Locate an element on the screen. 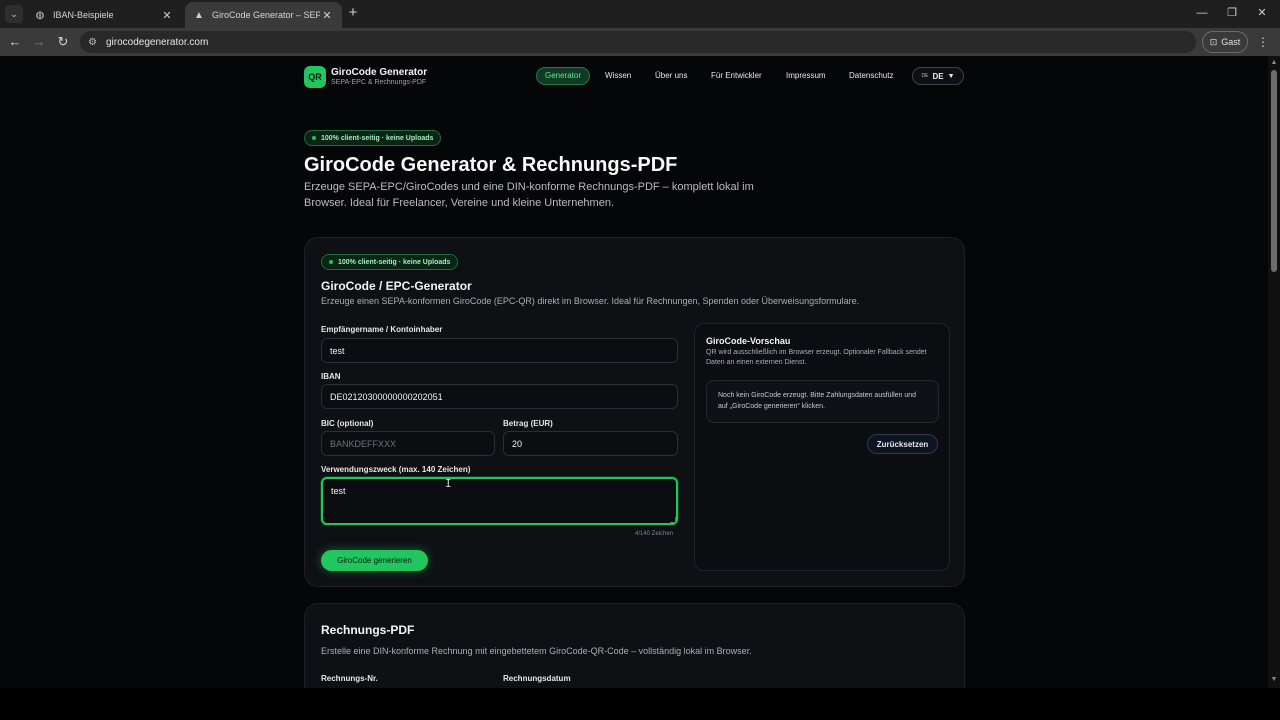 The width and height of the screenshot is (1280, 720). nav-generator: Generator is located at coordinates (563, 76).